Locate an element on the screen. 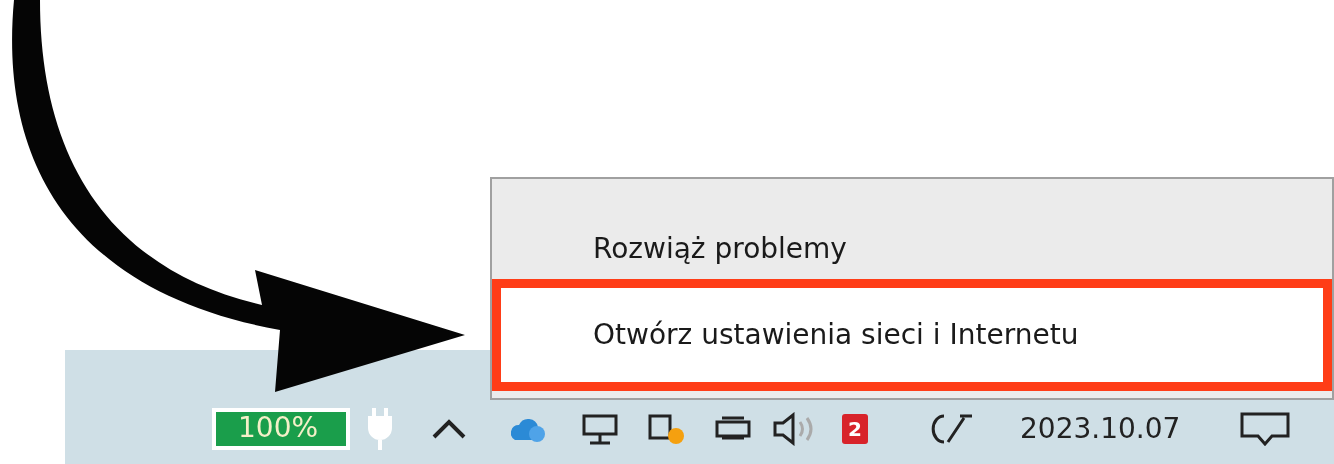 The image size is (1334, 464). tray-badge: 2 is located at coordinates (855, 429).